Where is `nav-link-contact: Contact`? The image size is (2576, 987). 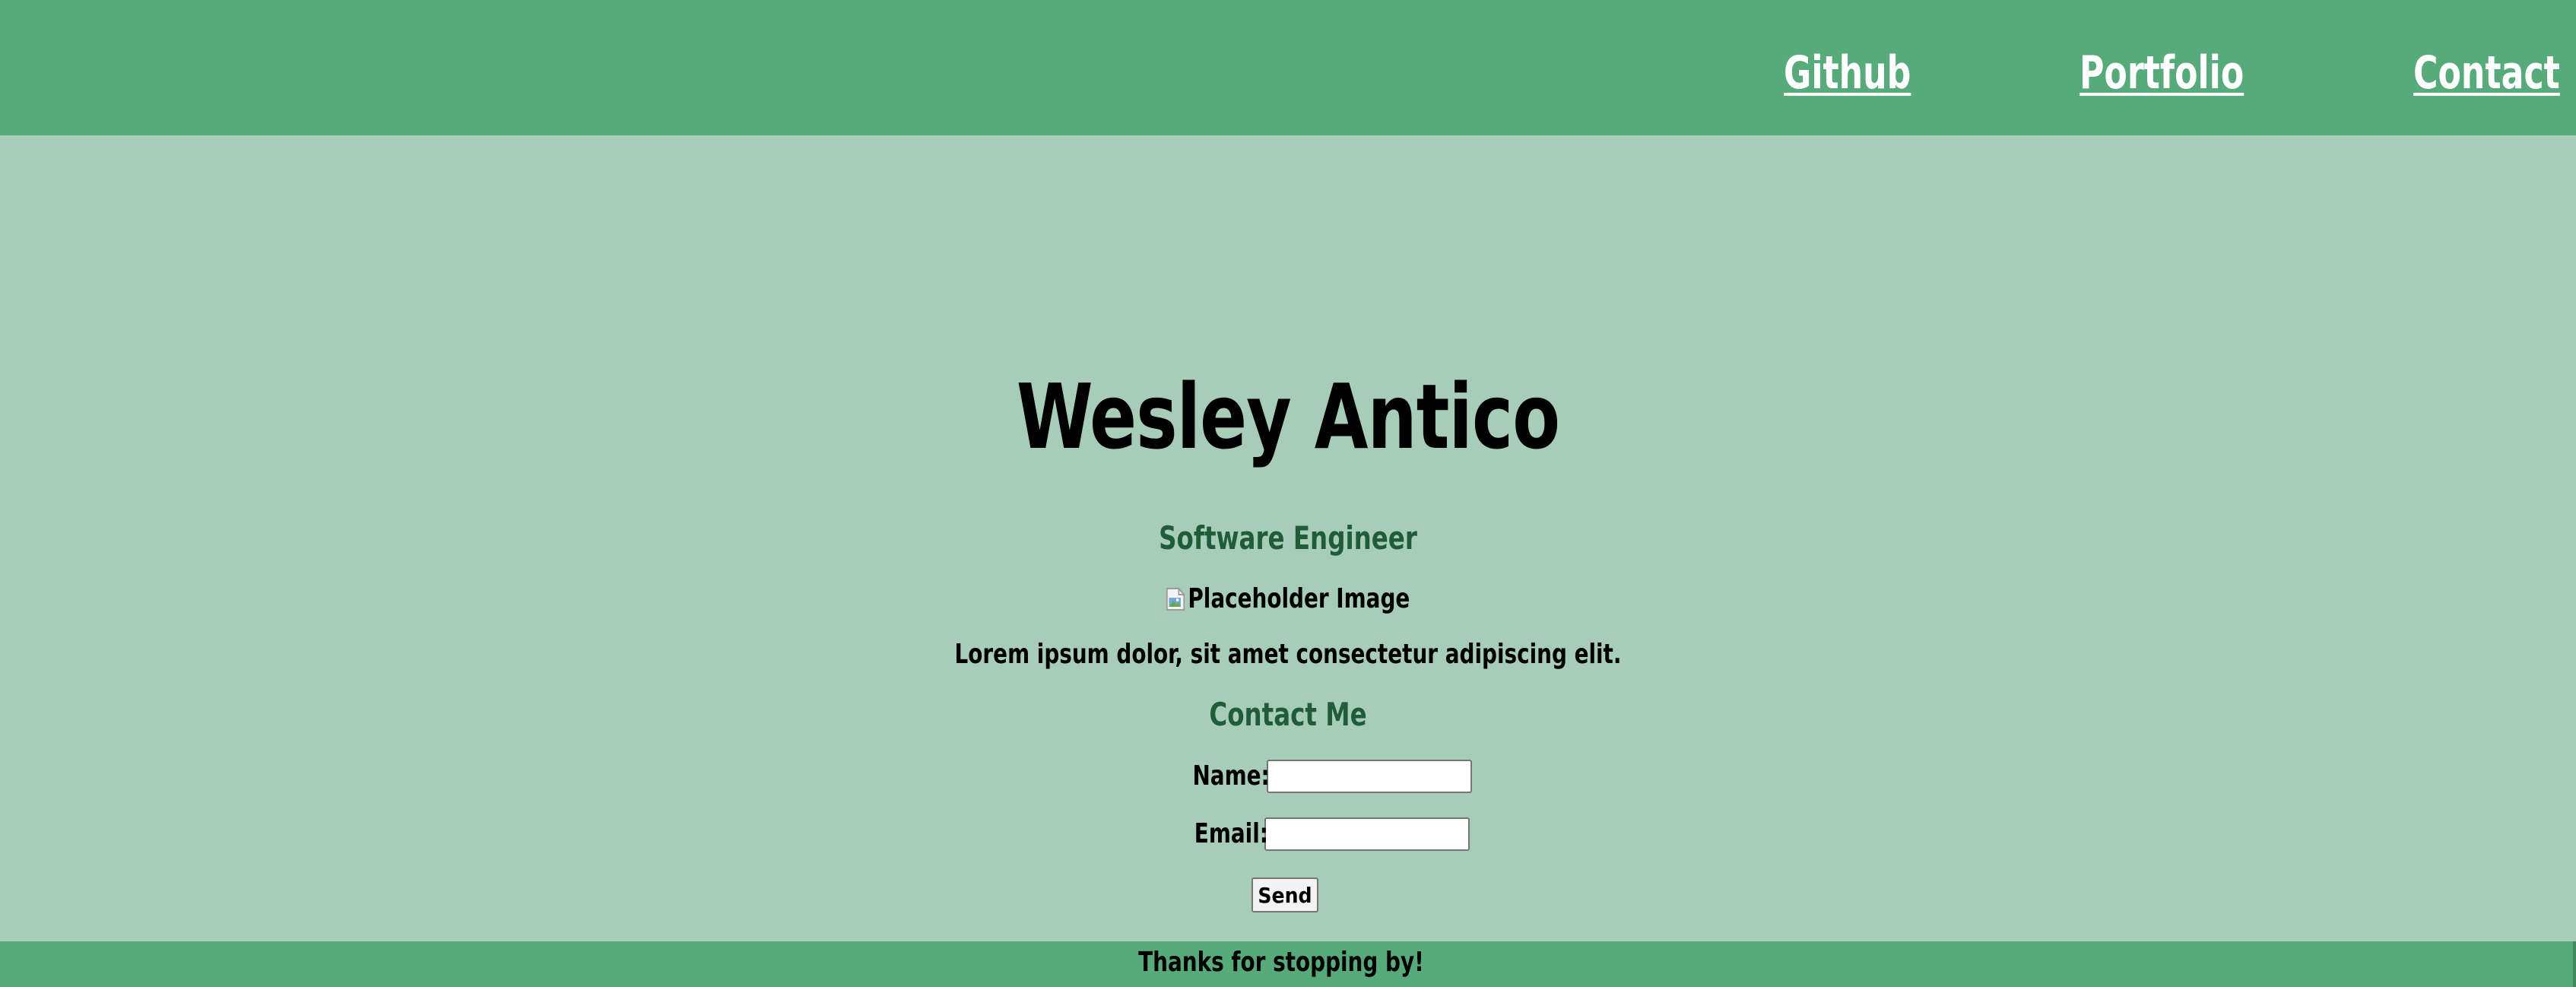
nav-link-contact: Contact is located at coordinates (2486, 73).